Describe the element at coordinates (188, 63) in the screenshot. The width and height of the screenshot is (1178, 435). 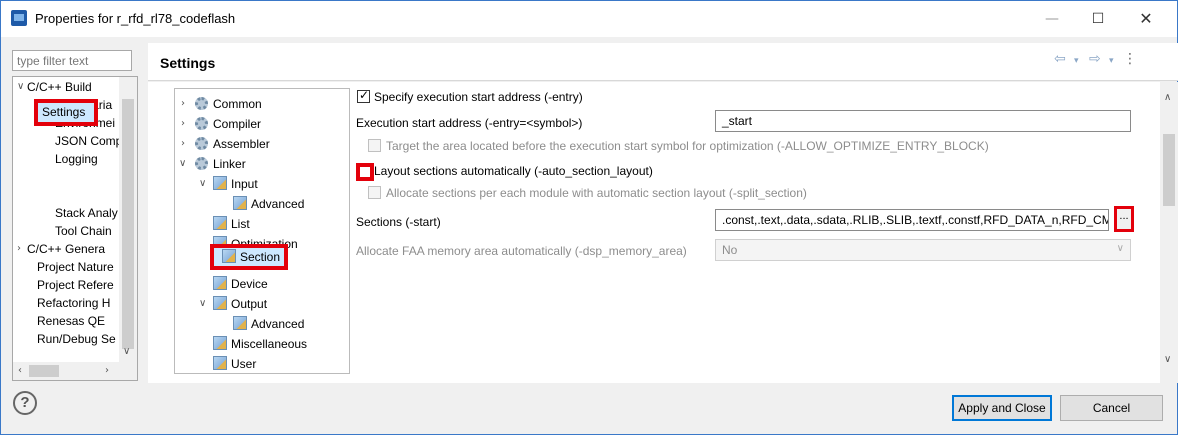
I see `page-title: Settings` at that location.